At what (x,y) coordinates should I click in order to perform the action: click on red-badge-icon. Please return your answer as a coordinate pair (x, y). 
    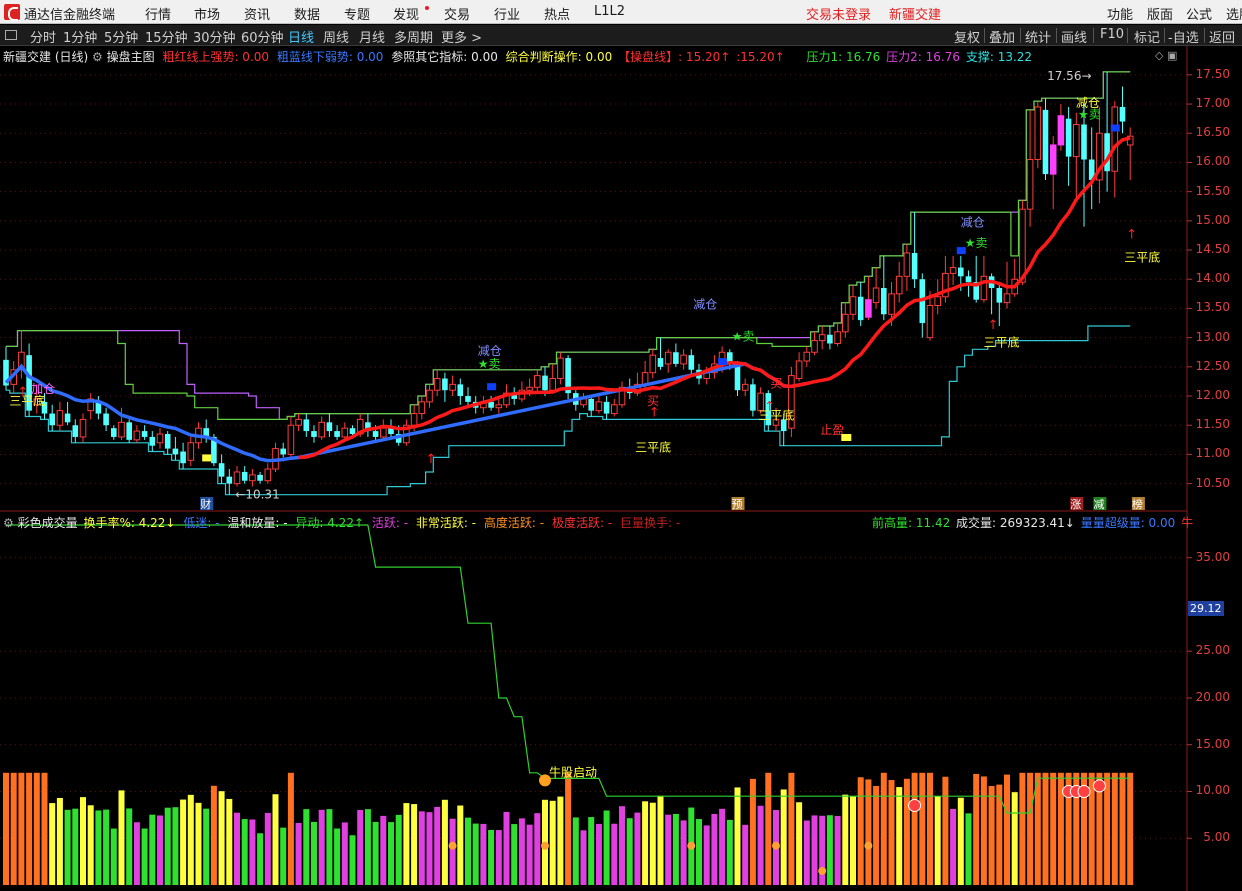
    Looking at the image, I should click on (1084, 791).